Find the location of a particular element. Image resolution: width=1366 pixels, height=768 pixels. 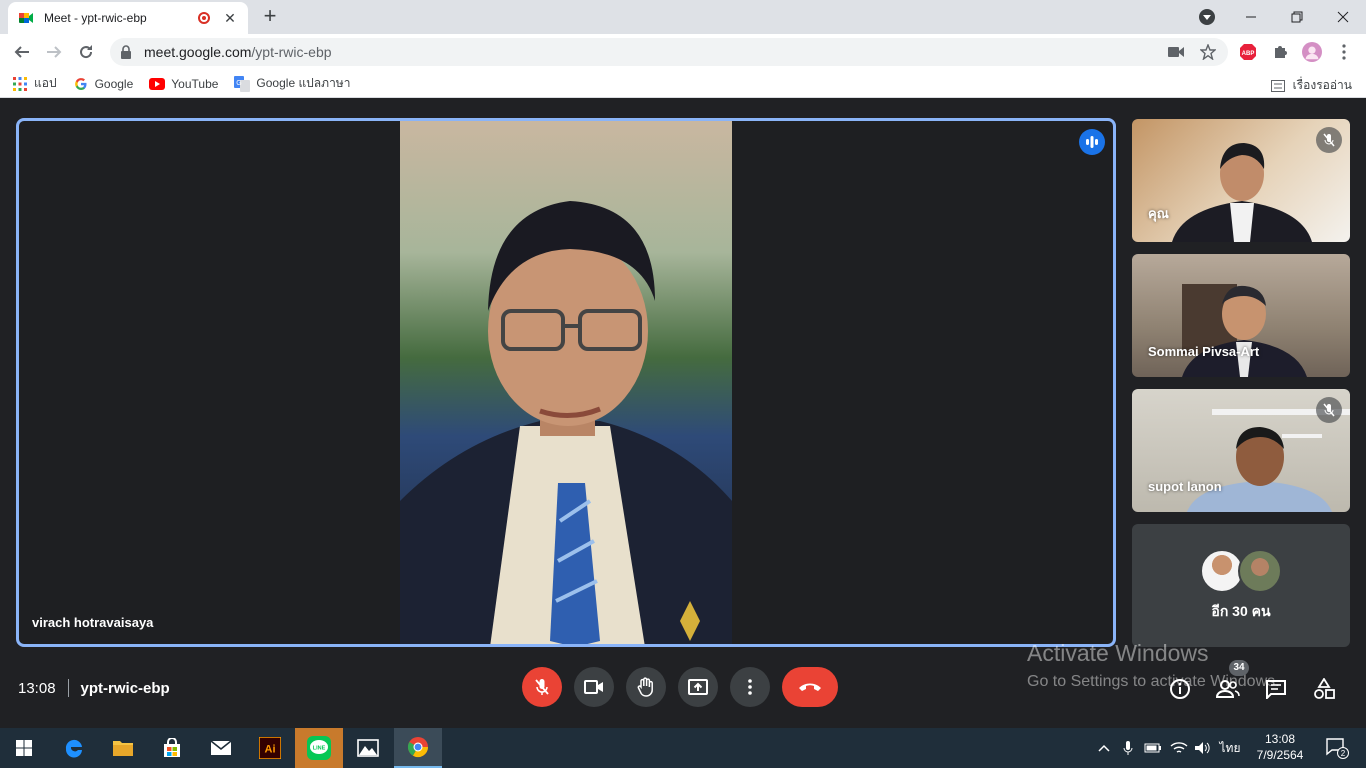

bookmark-youtube: YouTube is located at coordinates (183, 84).